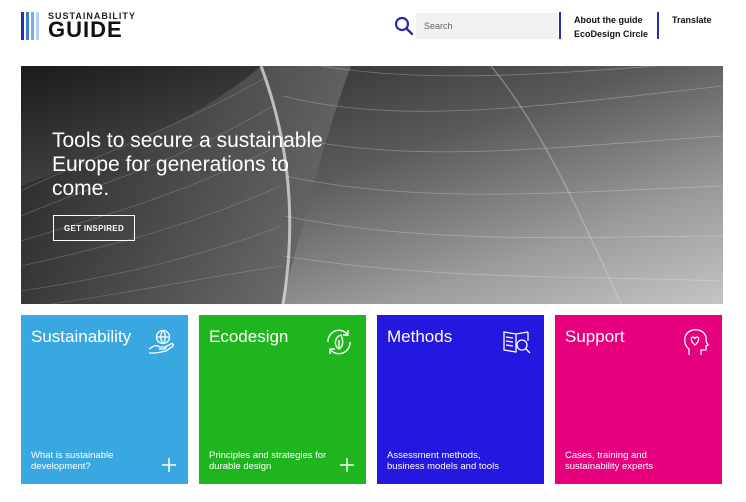 The width and height of the screenshot is (746, 502). Describe the element at coordinates (517, 342) in the screenshot. I see `book-magnifier-icon` at that location.